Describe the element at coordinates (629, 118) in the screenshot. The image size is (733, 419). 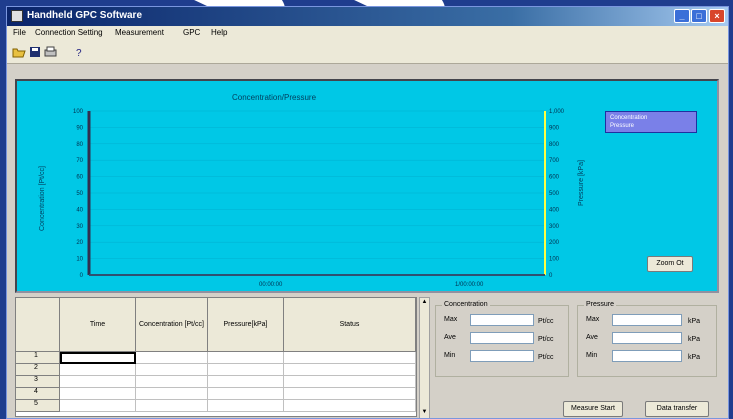
I see `legend-concentration: Concentration` at that location.